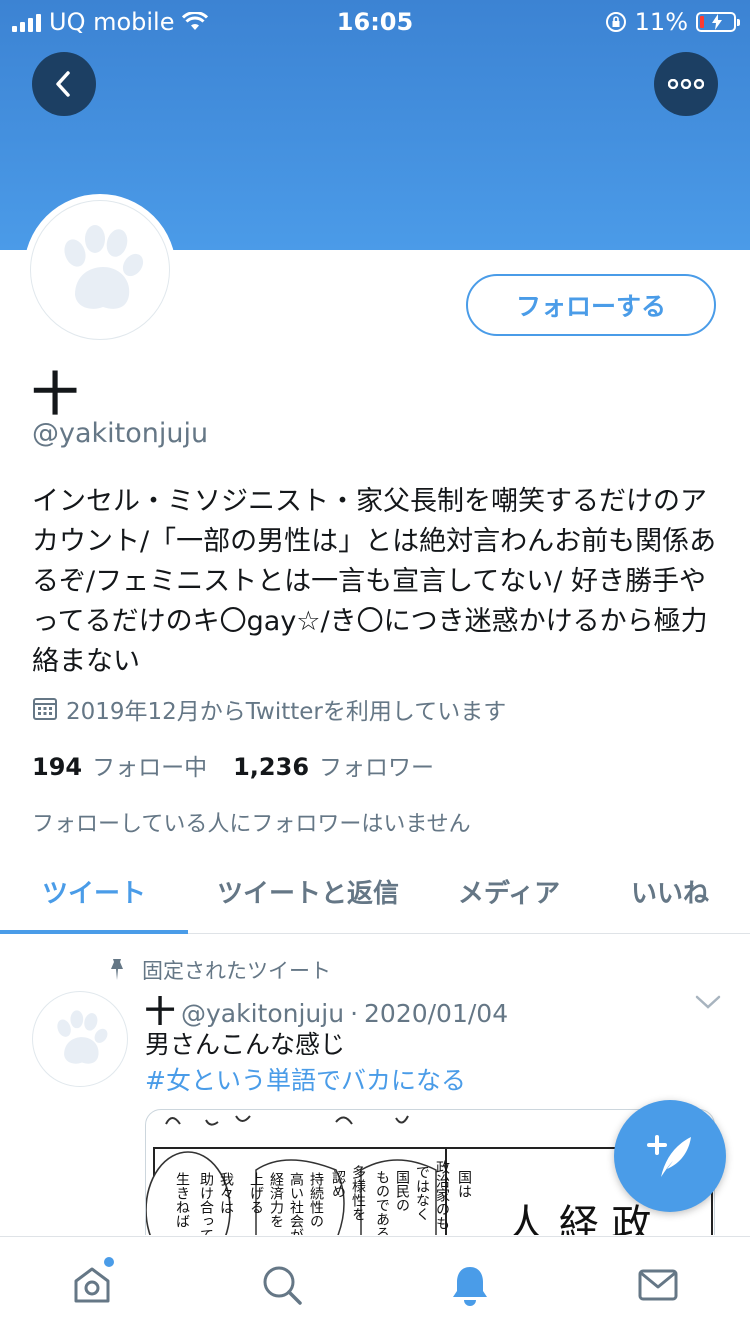 The image size is (750, 1334). Describe the element at coordinates (120, 433) in the screenshot. I see `user-handle: @yakitonjuju` at that location.